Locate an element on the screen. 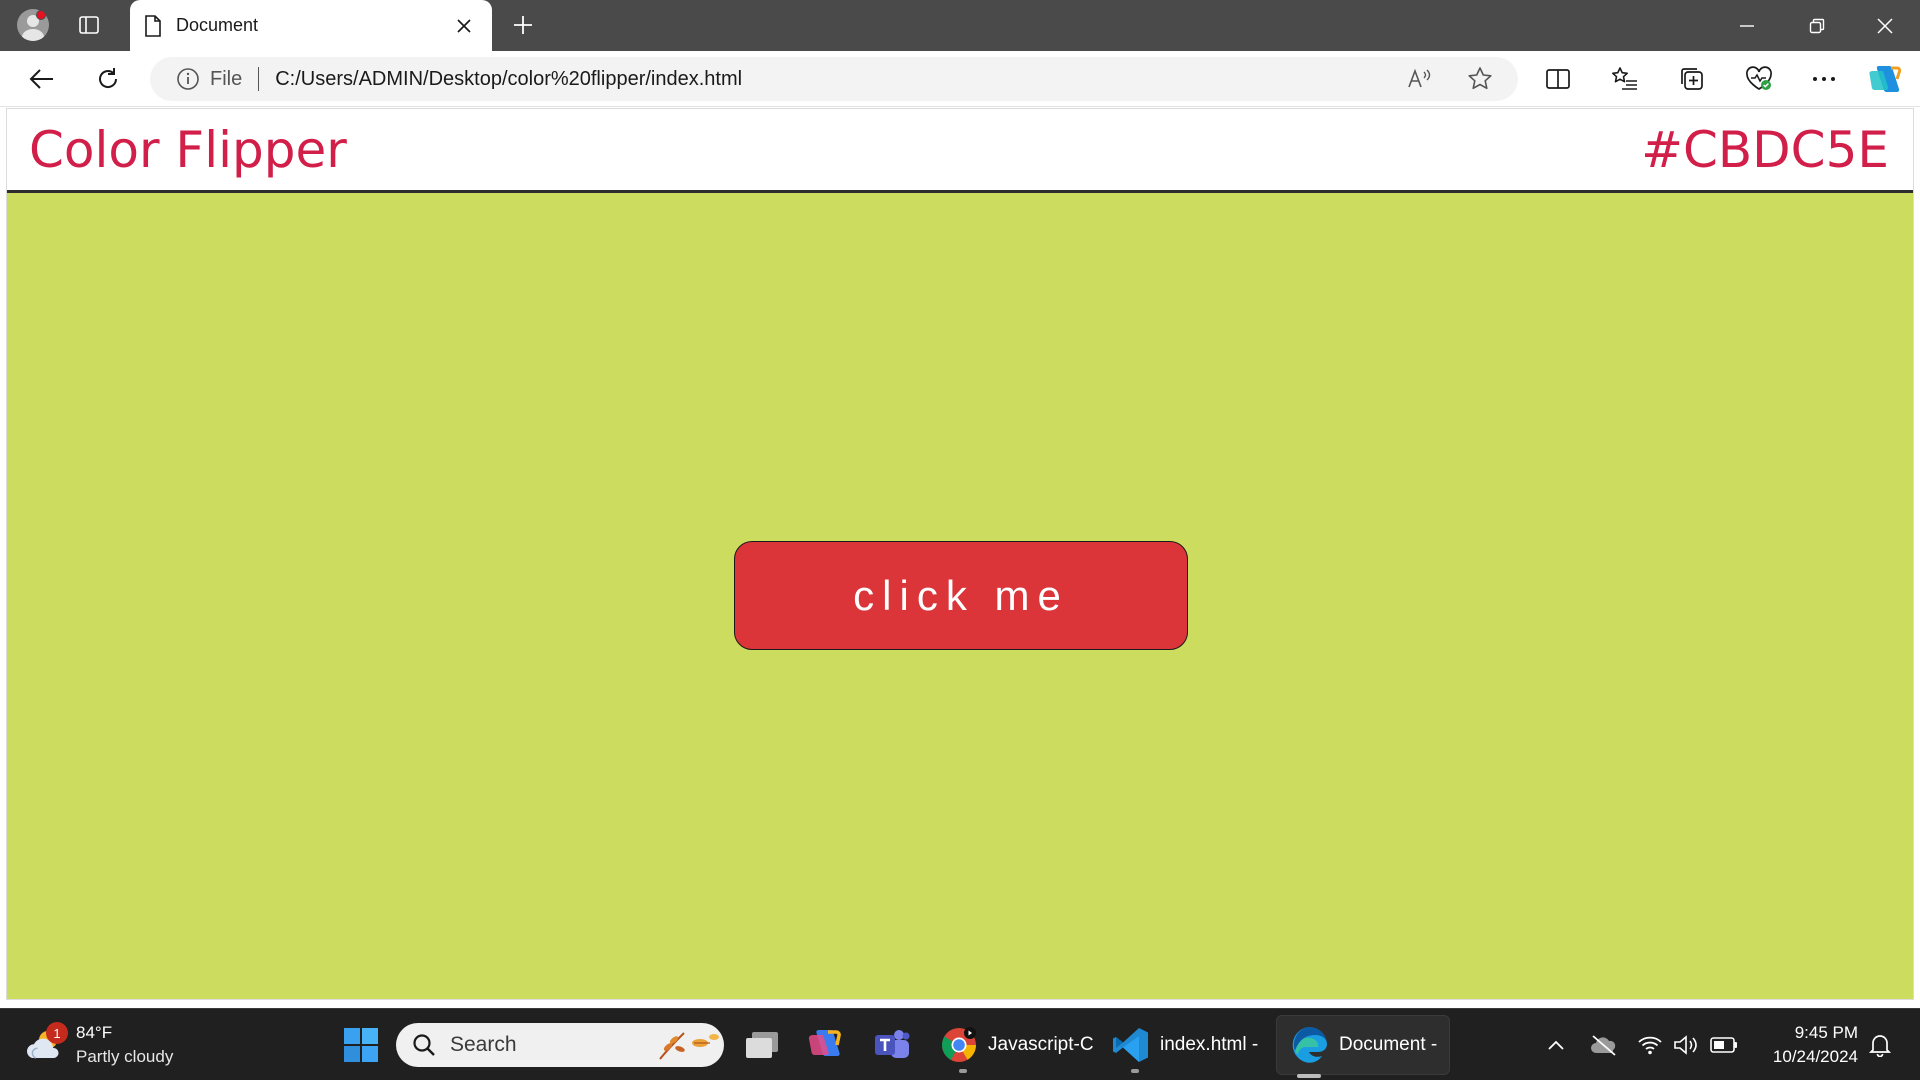 Image resolution: width=1920 pixels, height=1080 pixels. weather-description: Partly cloudy is located at coordinates (125, 1056).